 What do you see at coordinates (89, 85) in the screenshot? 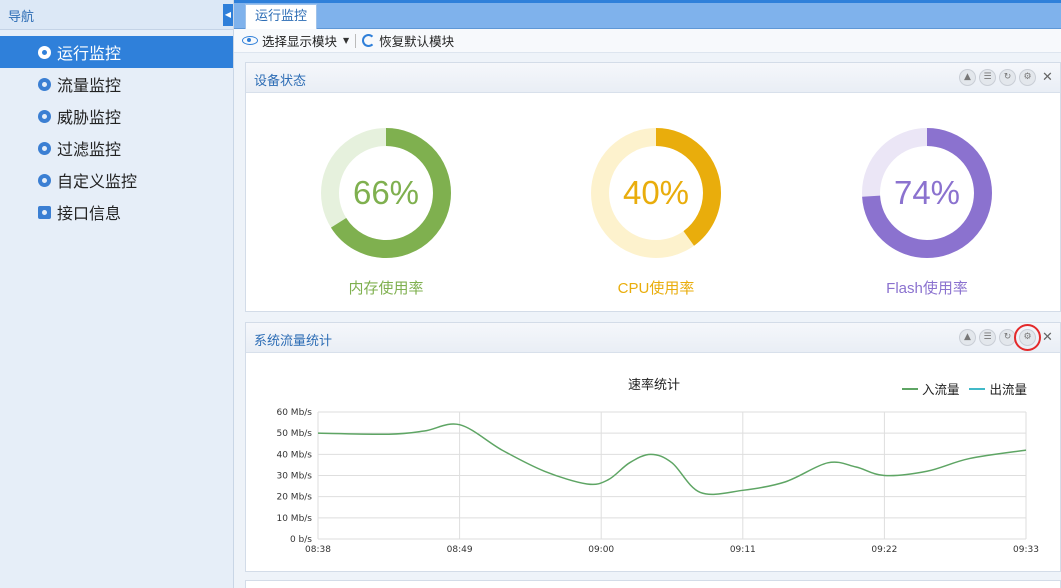
I see `sidebar-item-label: 流量监控` at bounding box center [89, 85].